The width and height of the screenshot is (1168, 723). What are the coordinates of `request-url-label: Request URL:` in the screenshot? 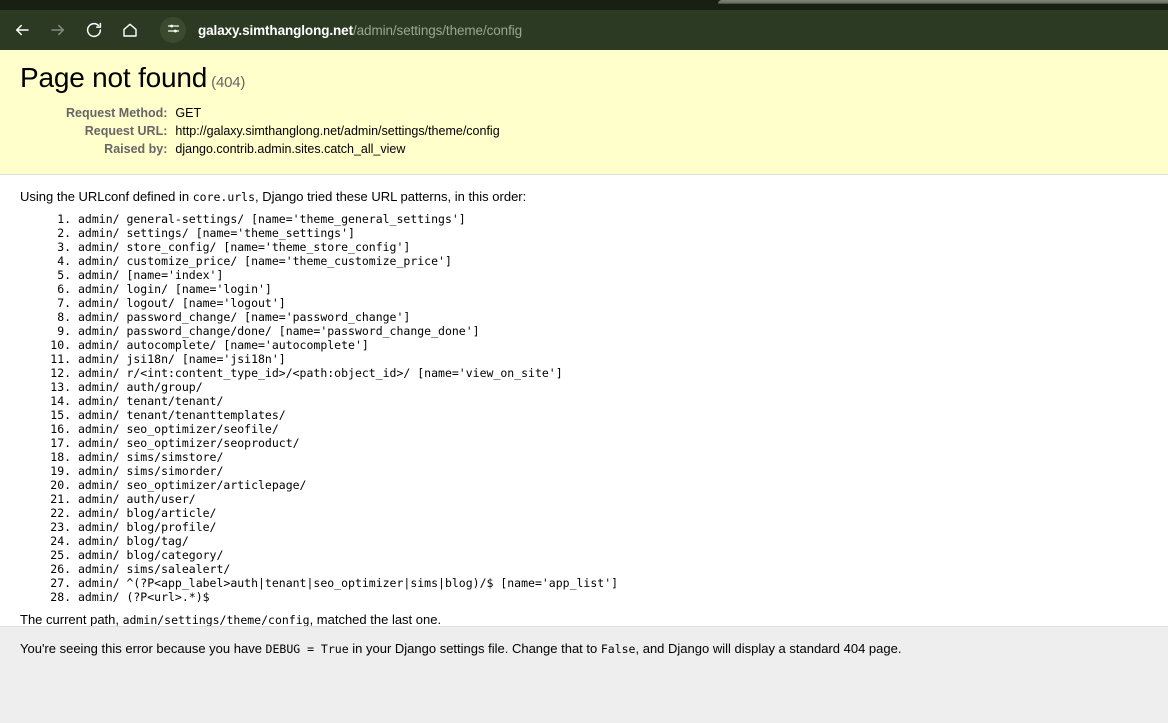 It's located at (126, 131).